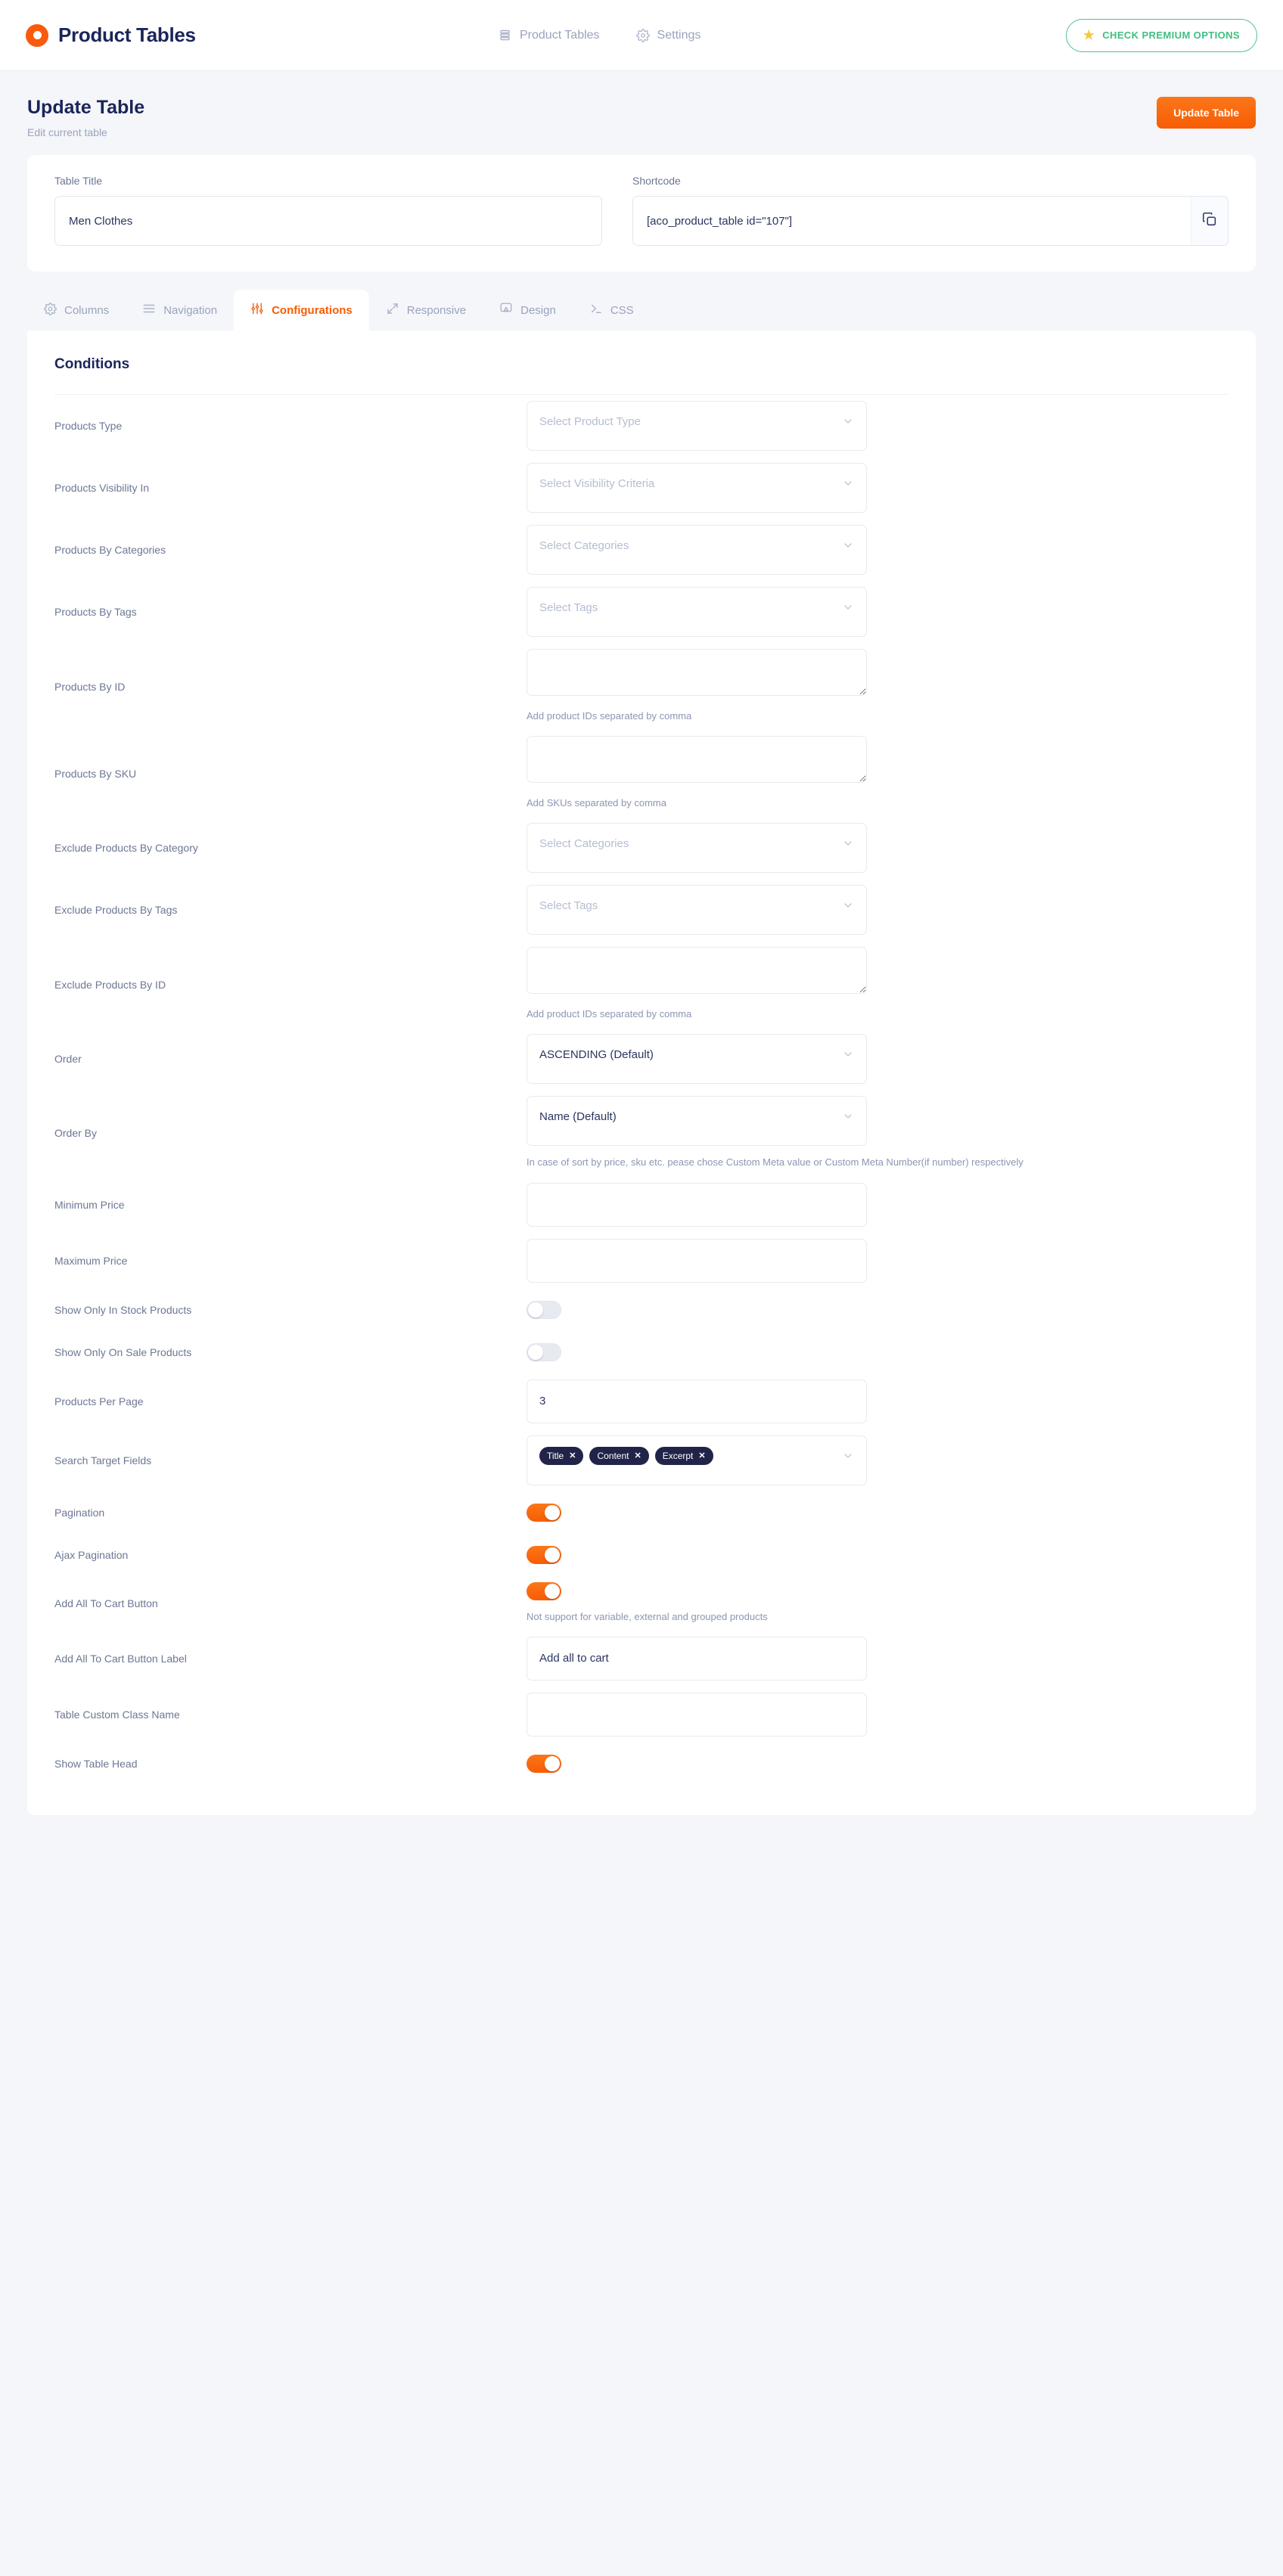 This screenshot has height=2576, width=1283. Describe the element at coordinates (697, 1204) in the screenshot. I see `input-minimum-price` at that location.